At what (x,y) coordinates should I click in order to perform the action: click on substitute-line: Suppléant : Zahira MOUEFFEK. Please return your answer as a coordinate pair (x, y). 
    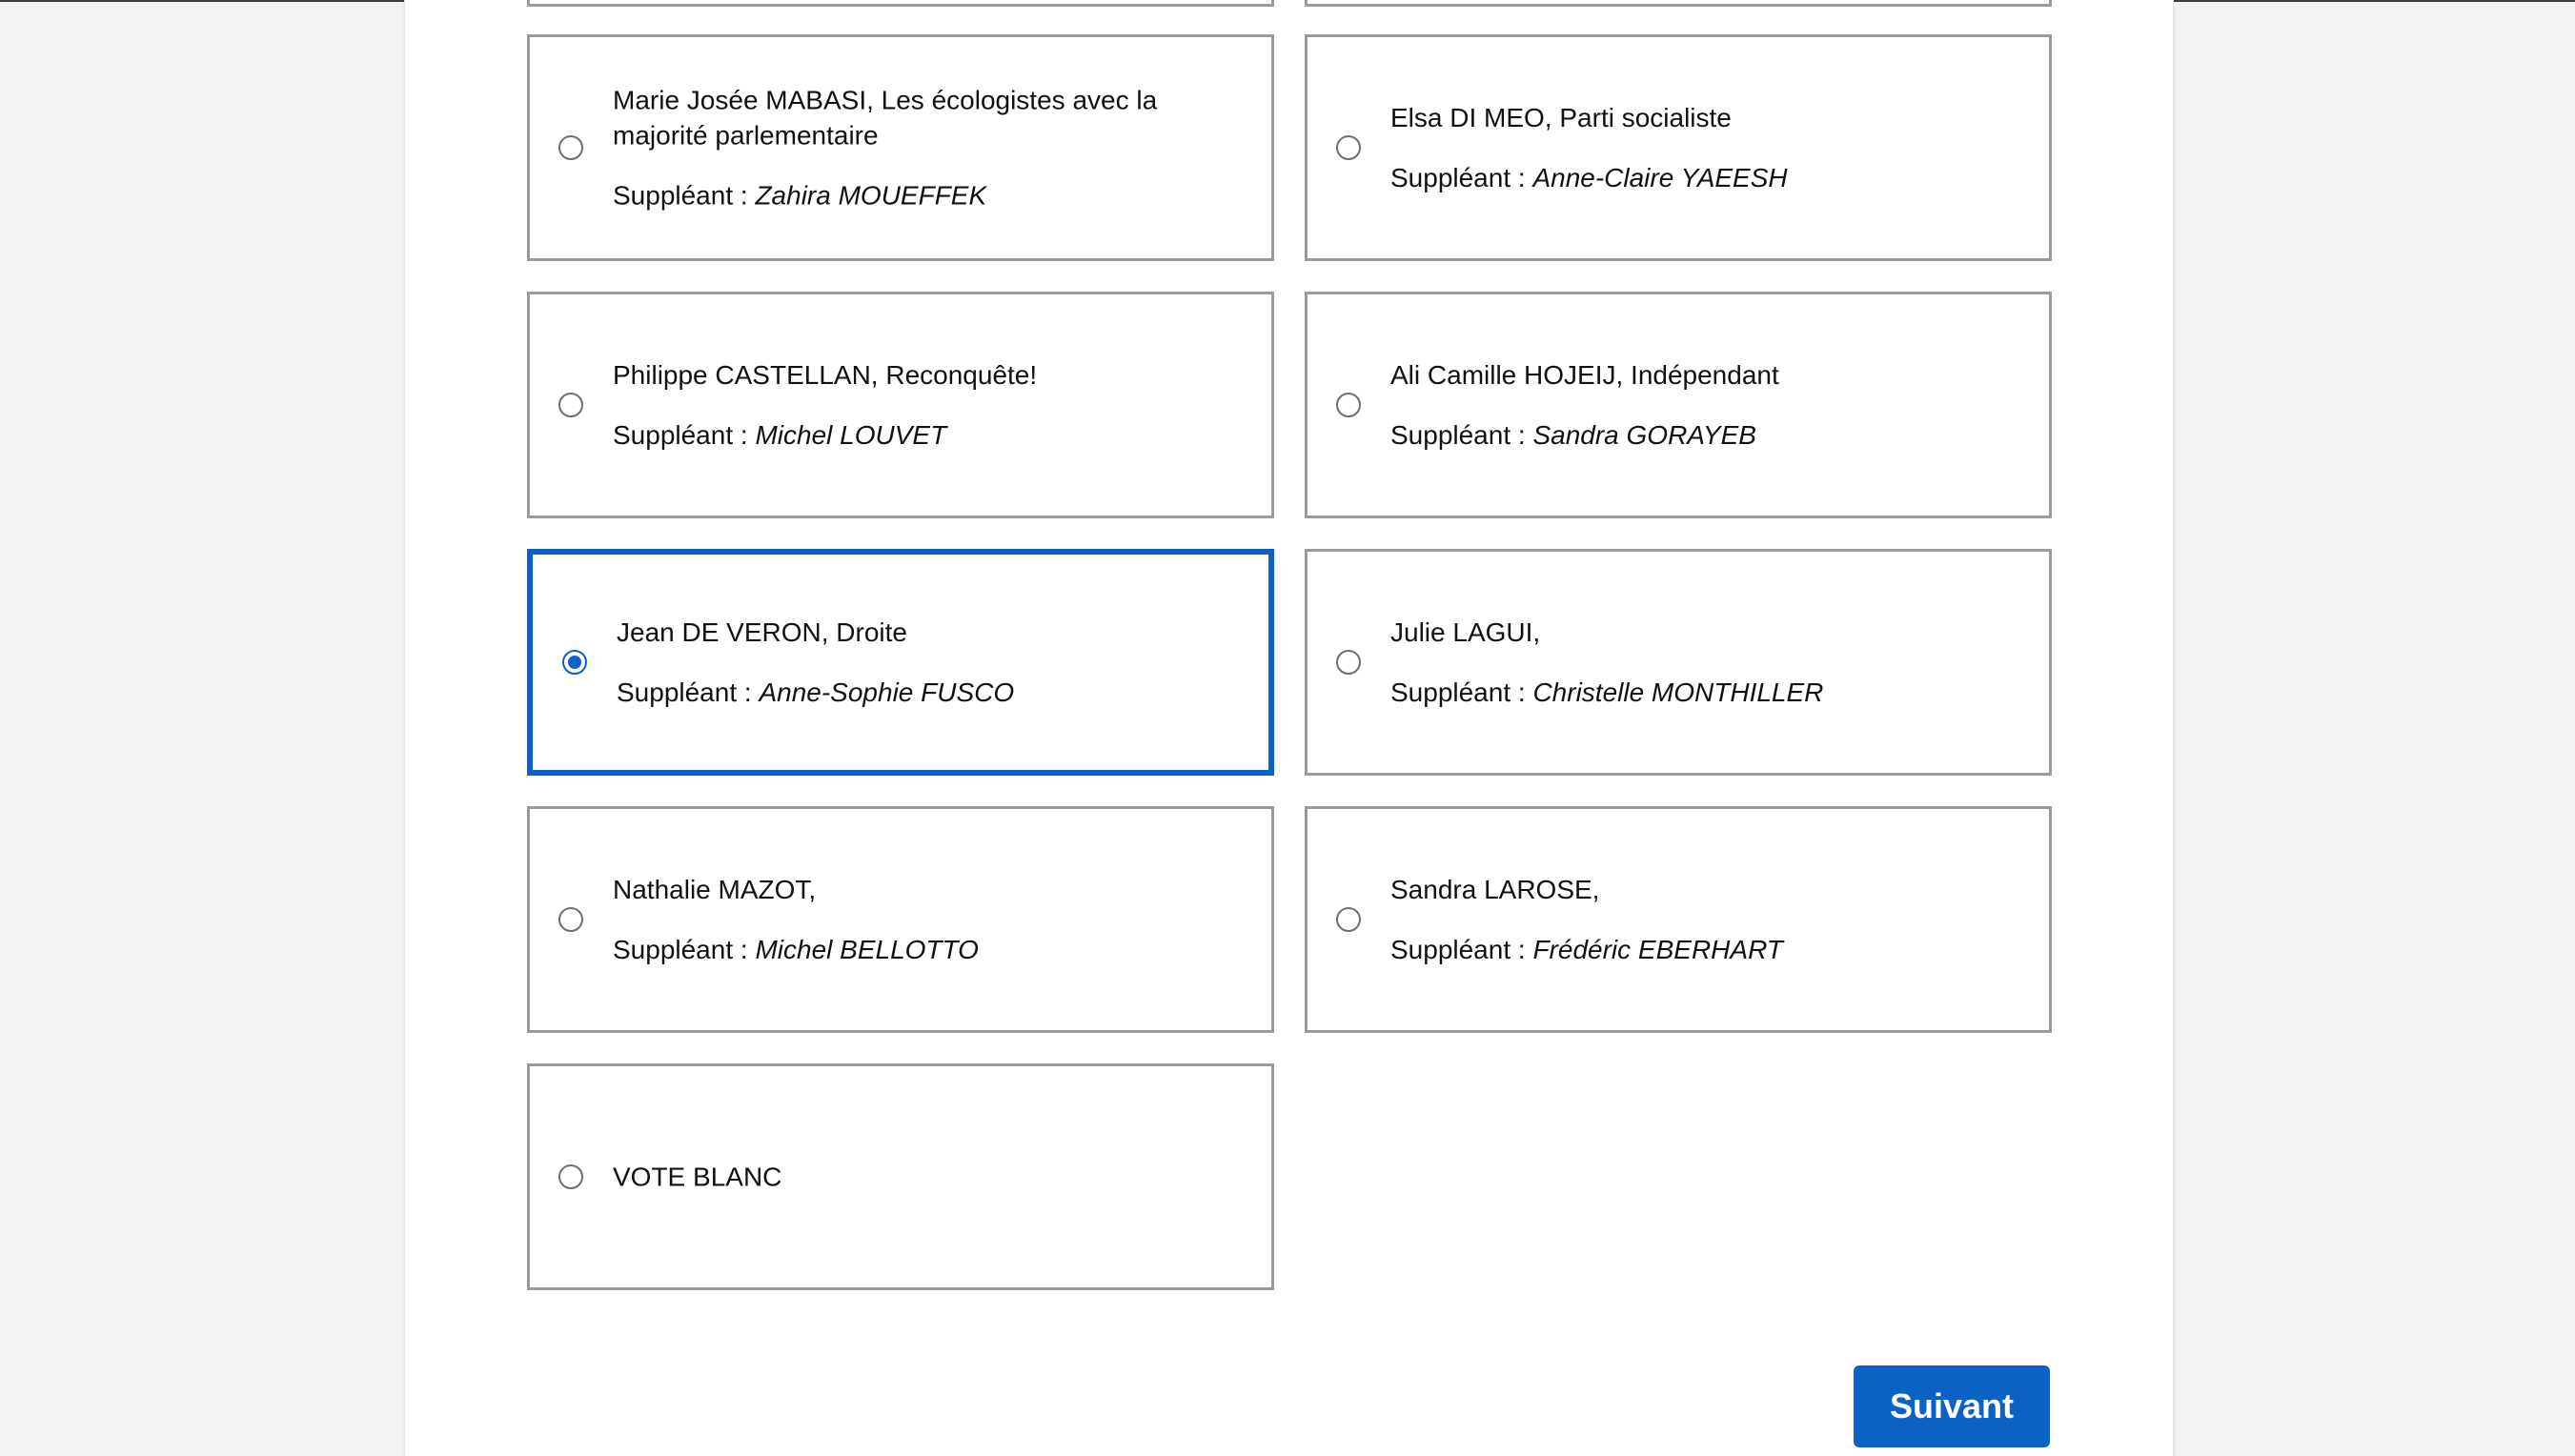
    Looking at the image, I should click on (923, 195).